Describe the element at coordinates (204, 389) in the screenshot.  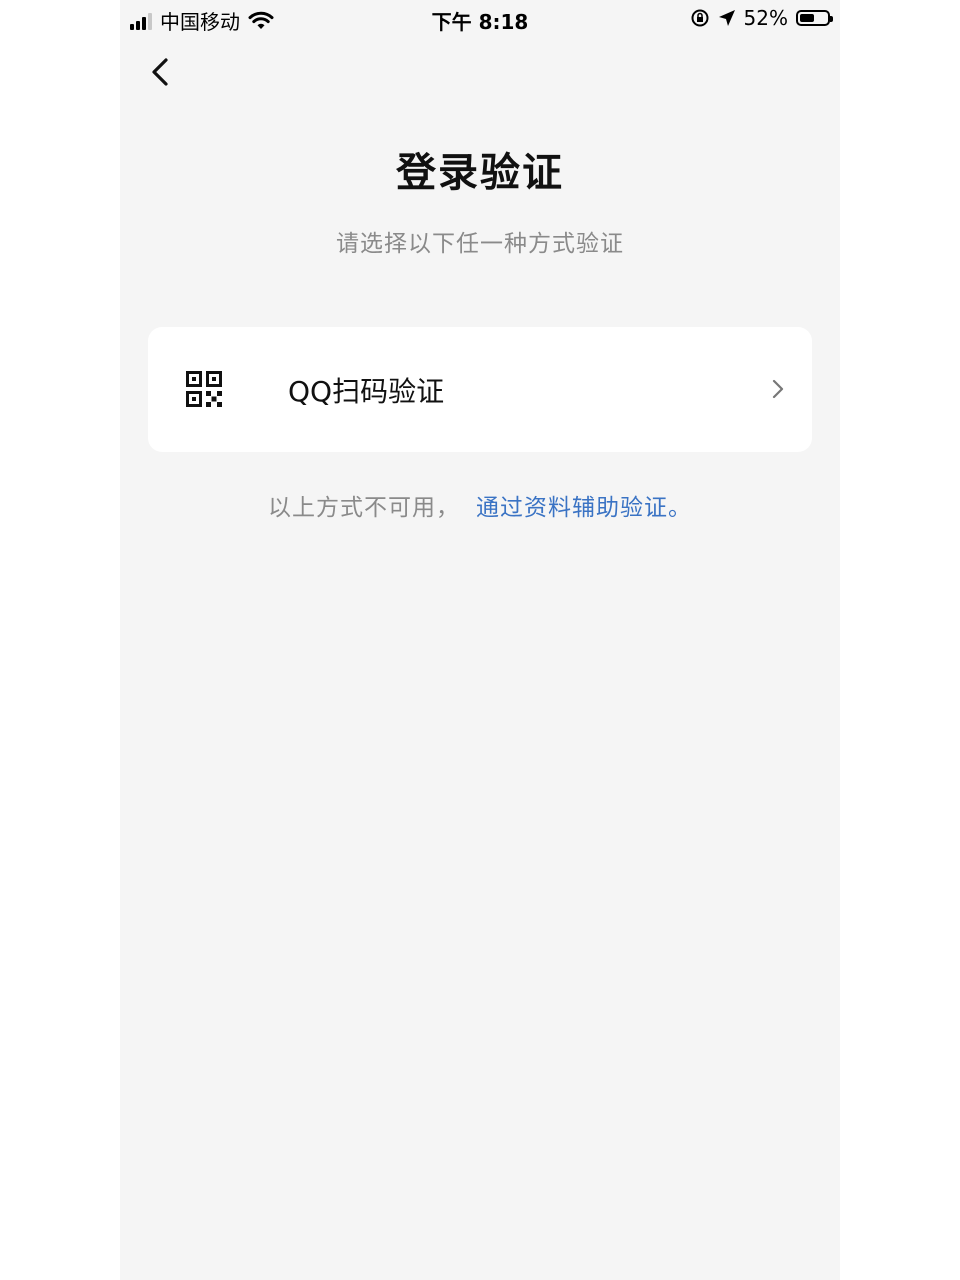
I see `qr-code-icon` at that location.